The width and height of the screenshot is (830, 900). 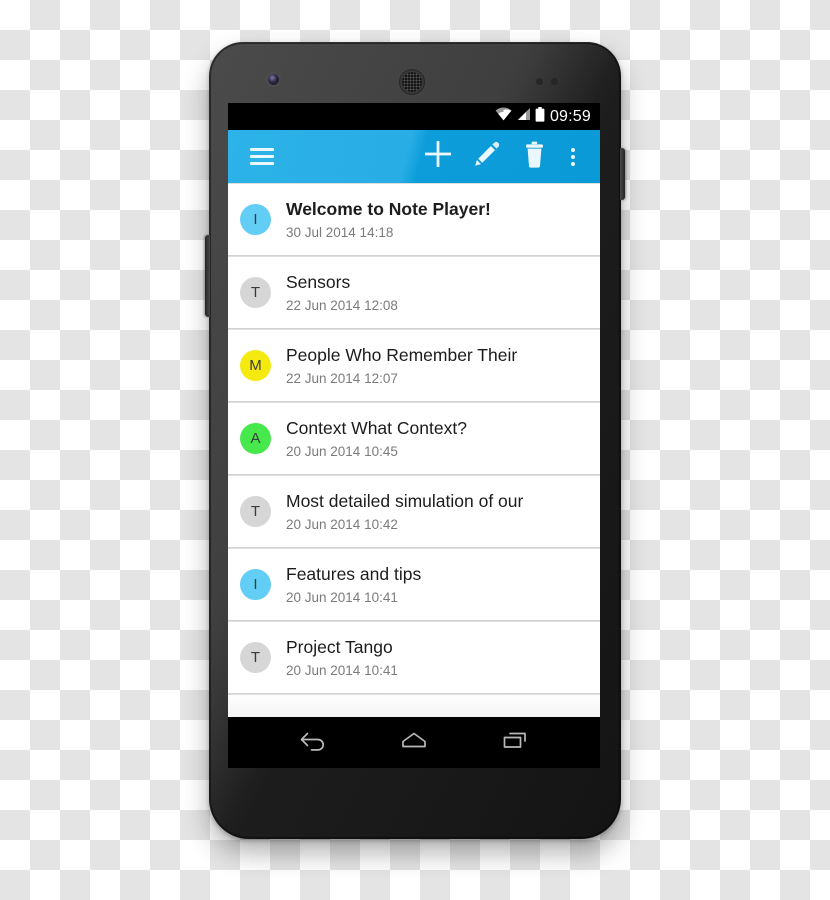 I want to click on back-arrow-icon, so click(x=313, y=742).